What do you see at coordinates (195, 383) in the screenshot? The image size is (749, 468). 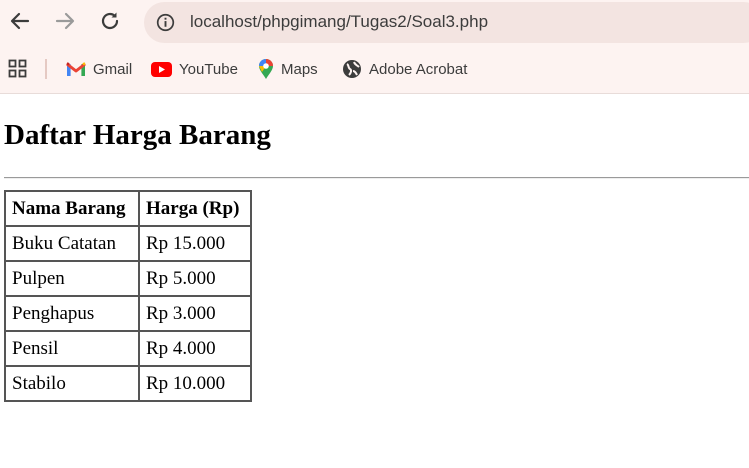 I see `item-price-cell: Rp 10.000` at bounding box center [195, 383].